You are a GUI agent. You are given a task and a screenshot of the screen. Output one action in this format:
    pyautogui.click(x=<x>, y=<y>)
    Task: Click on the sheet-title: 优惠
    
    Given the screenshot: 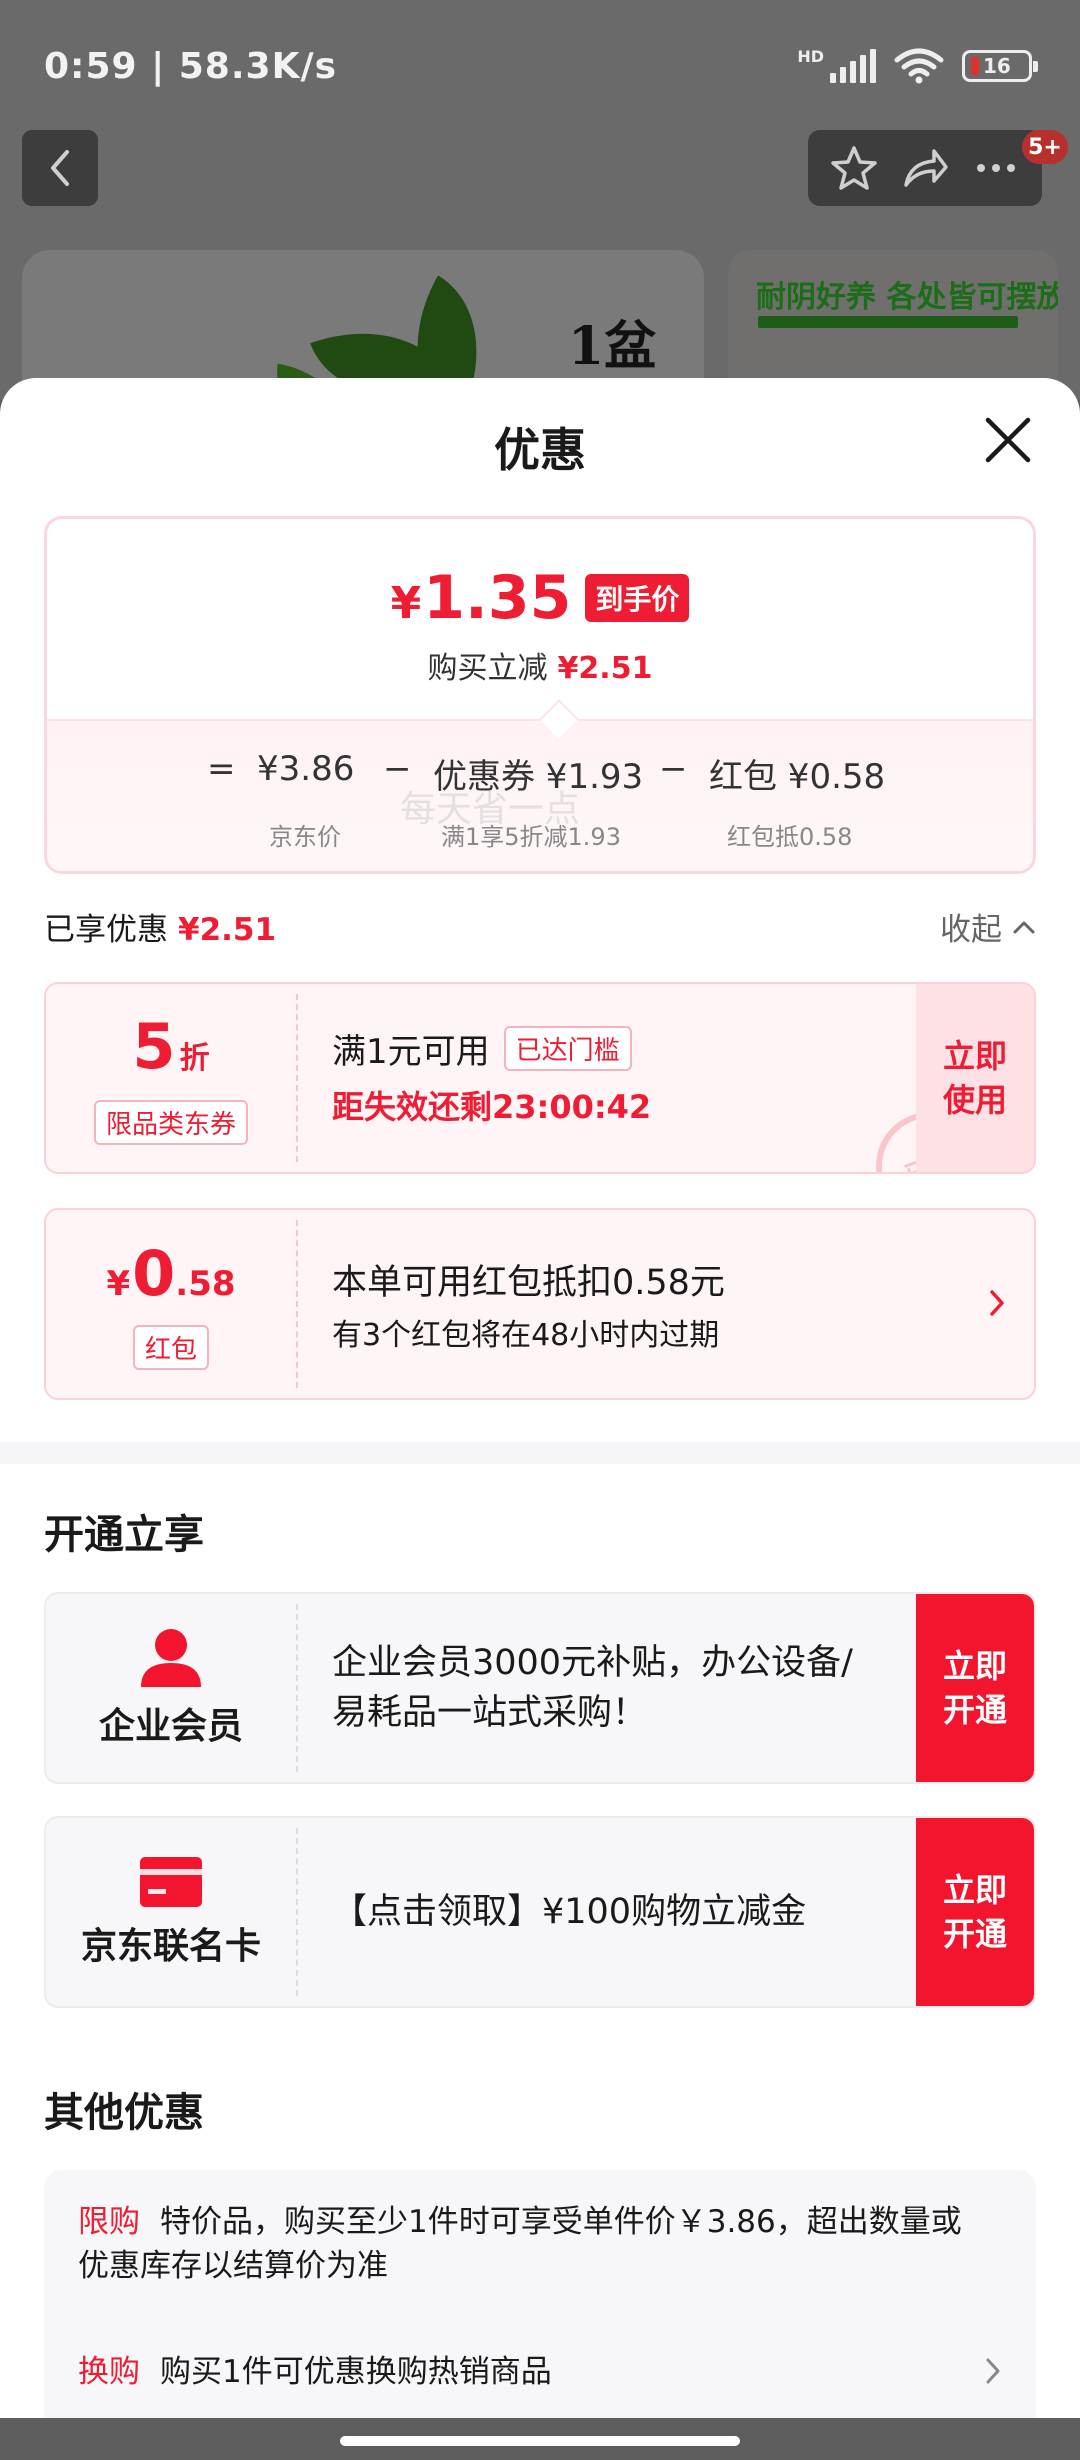 What is the action you would take?
    pyautogui.click(x=540, y=450)
    